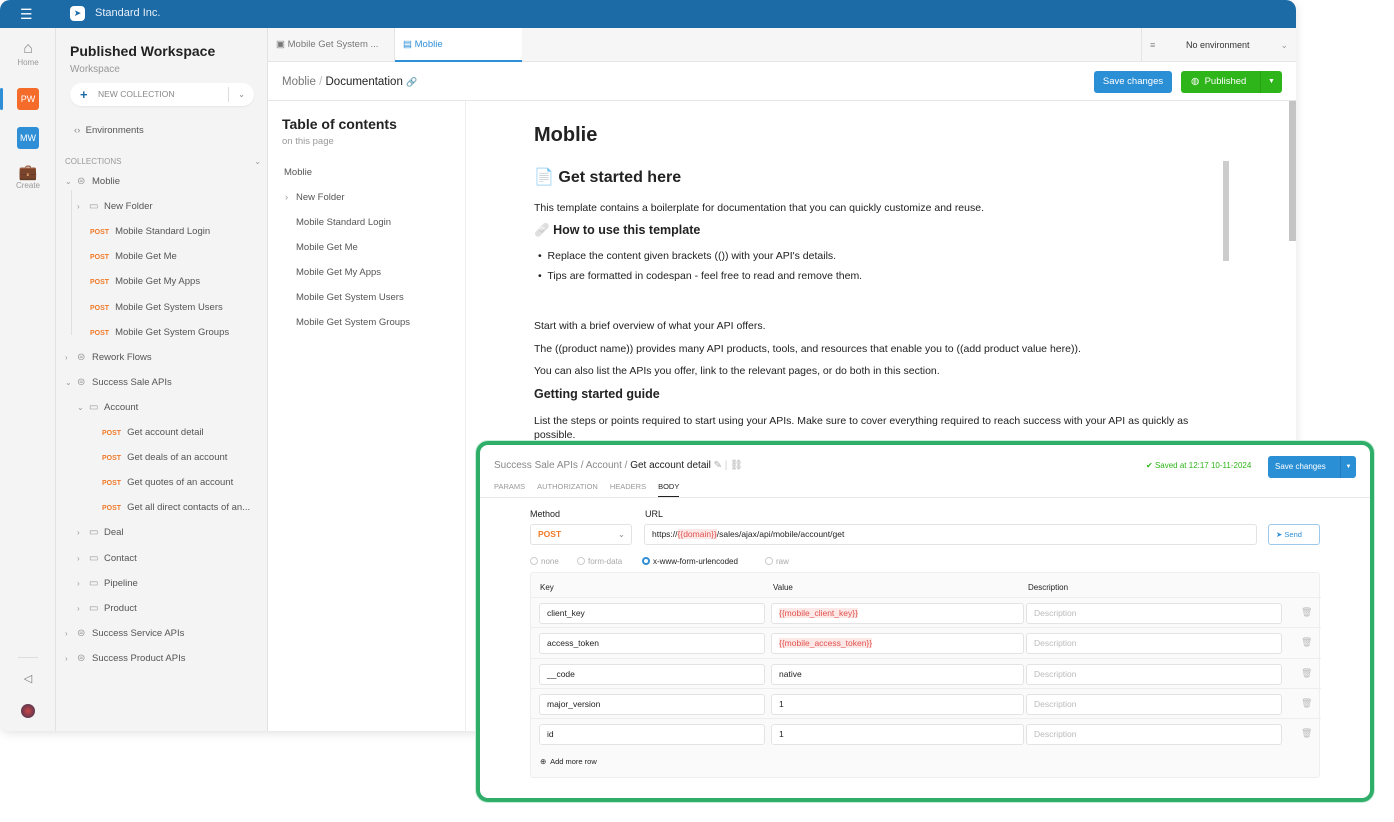 This screenshot has width=1394, height=822. What do you see at coordinates (1226, 211) in the screenshot?
I see `inner-scrollbar` at bounding box center [1226, 211].